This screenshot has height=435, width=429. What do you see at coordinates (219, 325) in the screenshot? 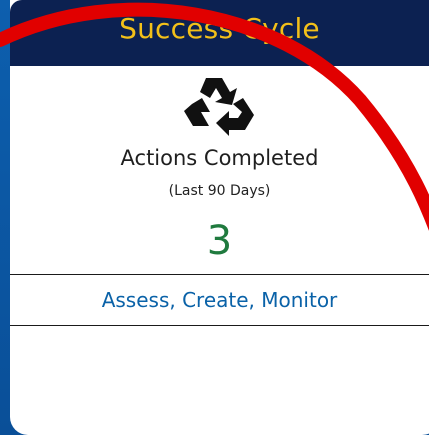
I see `divider-bottom` at bounding box center [219, 325].